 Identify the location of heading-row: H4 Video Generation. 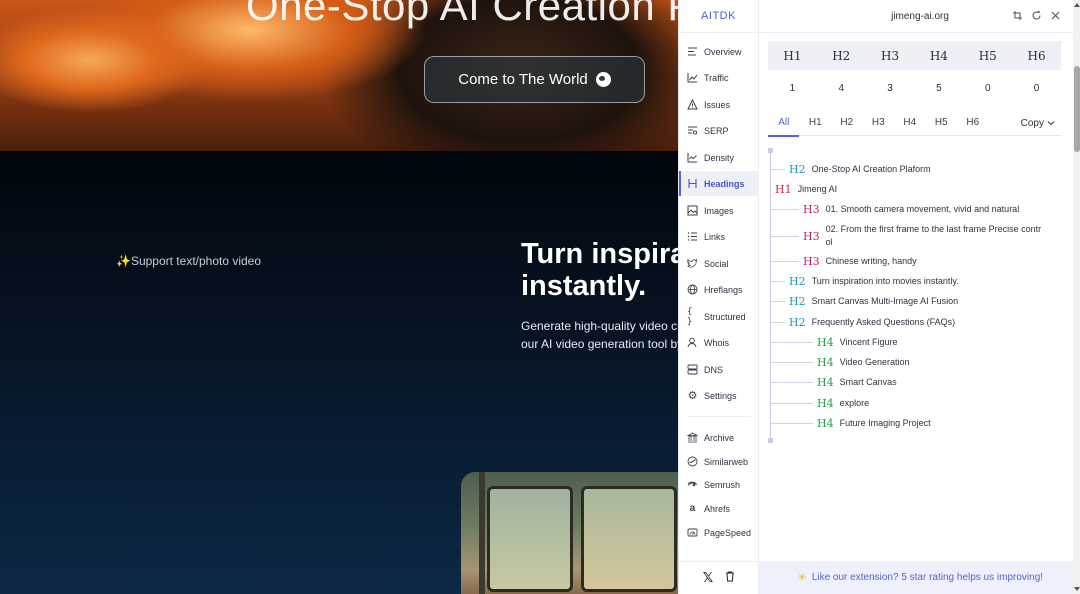
(840, 362).